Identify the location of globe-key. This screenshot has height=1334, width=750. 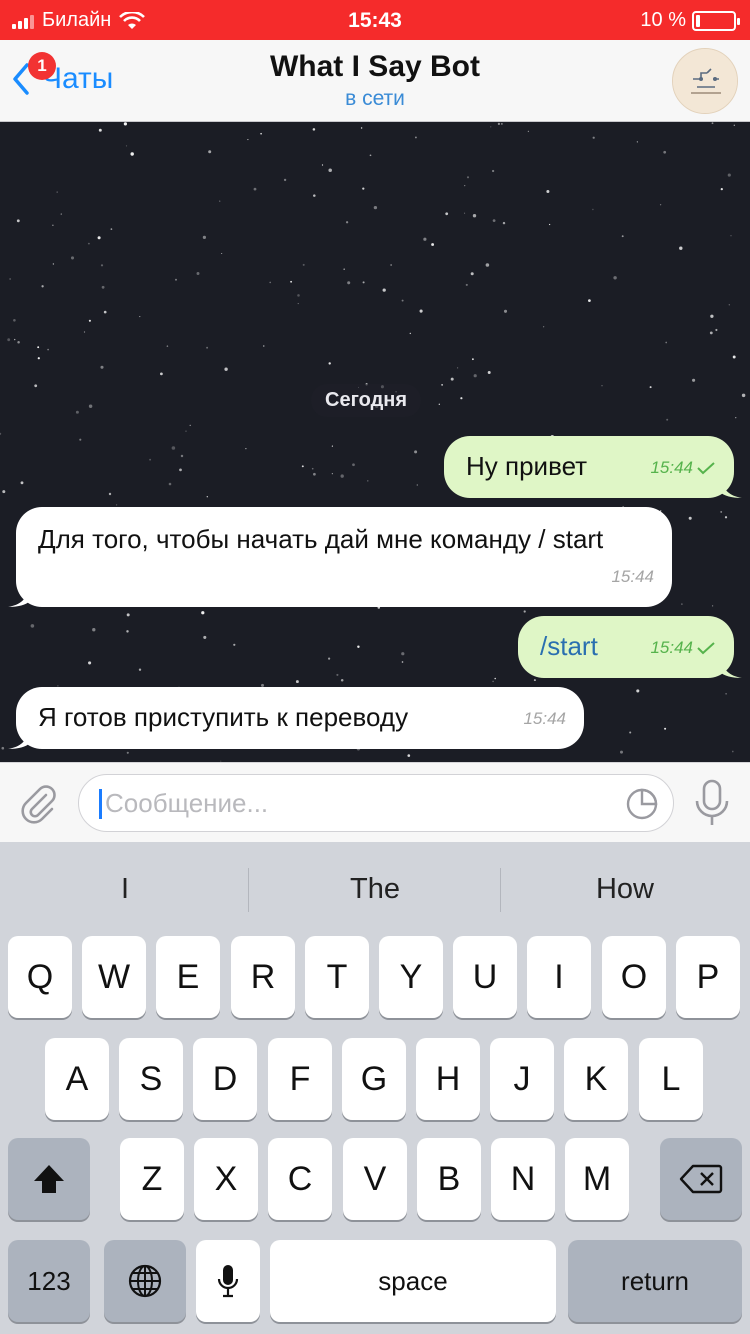
(145, 1281).